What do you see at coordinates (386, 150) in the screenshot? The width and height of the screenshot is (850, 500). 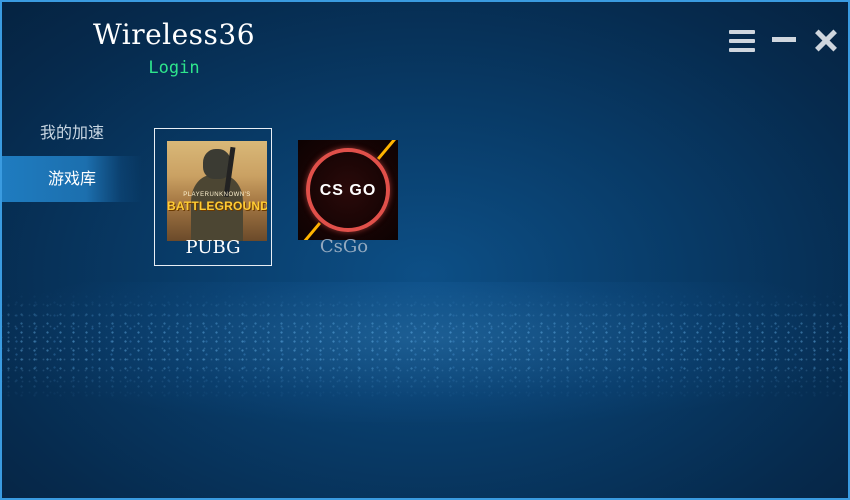 I see `csgo-stripe` at bounding box center [386, 150].